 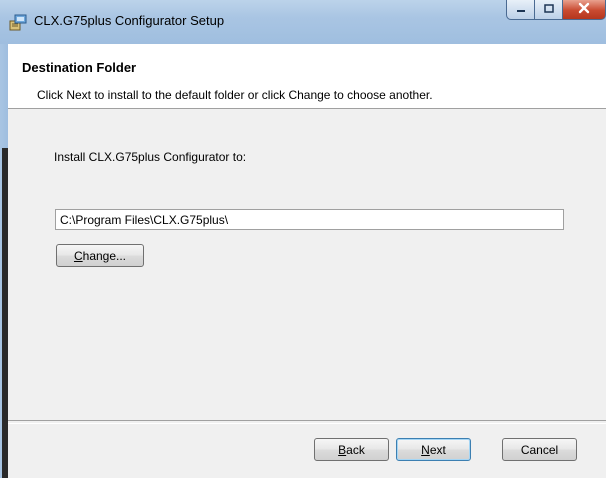 I want to click on close-icon, so click(x=584, y=9).